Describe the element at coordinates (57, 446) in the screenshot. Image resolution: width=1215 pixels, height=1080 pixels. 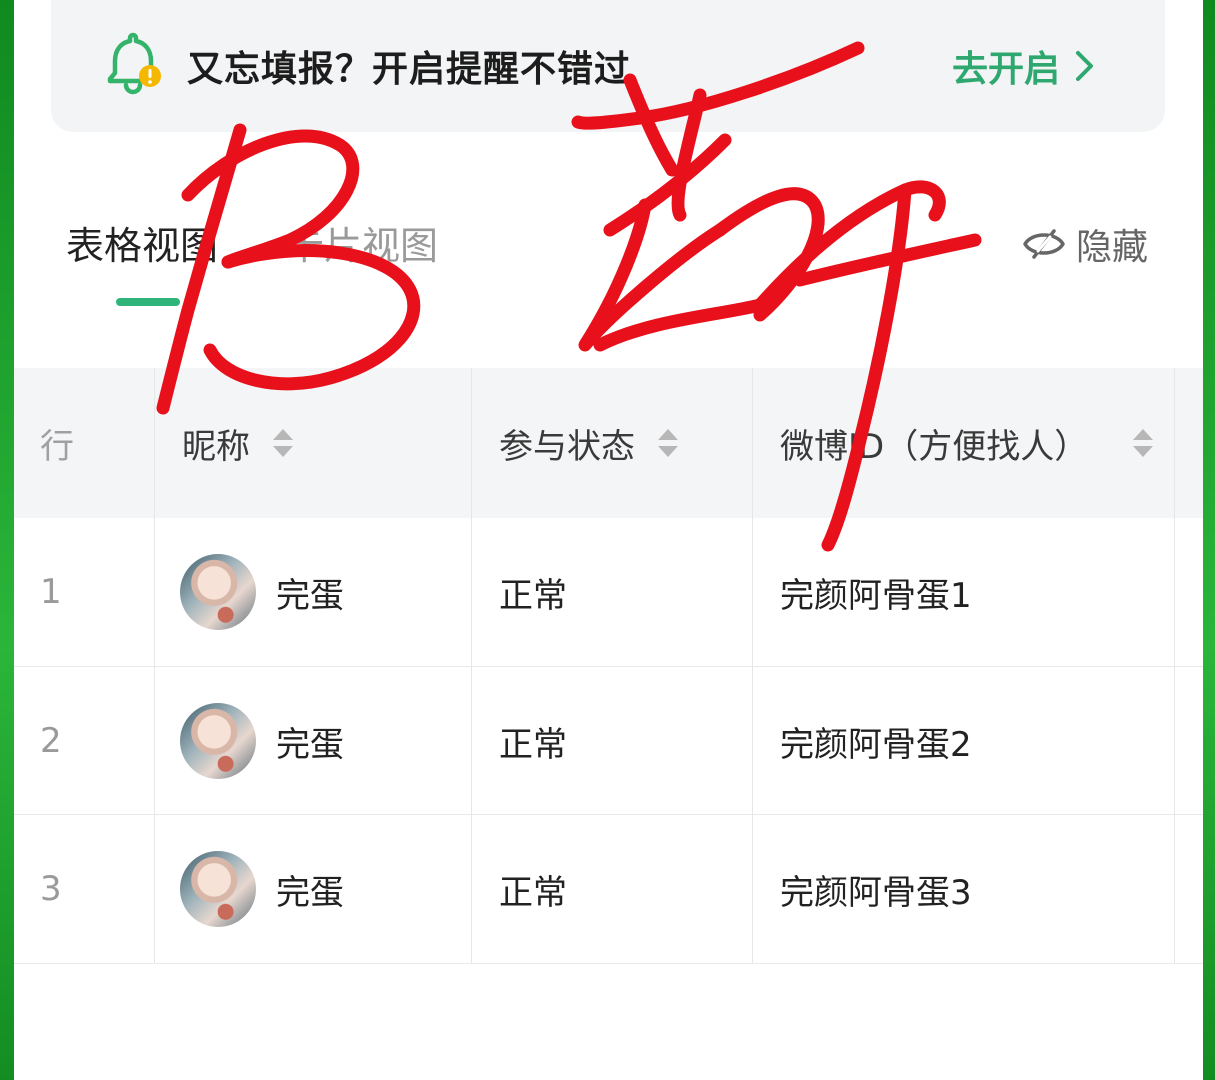
I see `column-header-row-number: 行` at that location.